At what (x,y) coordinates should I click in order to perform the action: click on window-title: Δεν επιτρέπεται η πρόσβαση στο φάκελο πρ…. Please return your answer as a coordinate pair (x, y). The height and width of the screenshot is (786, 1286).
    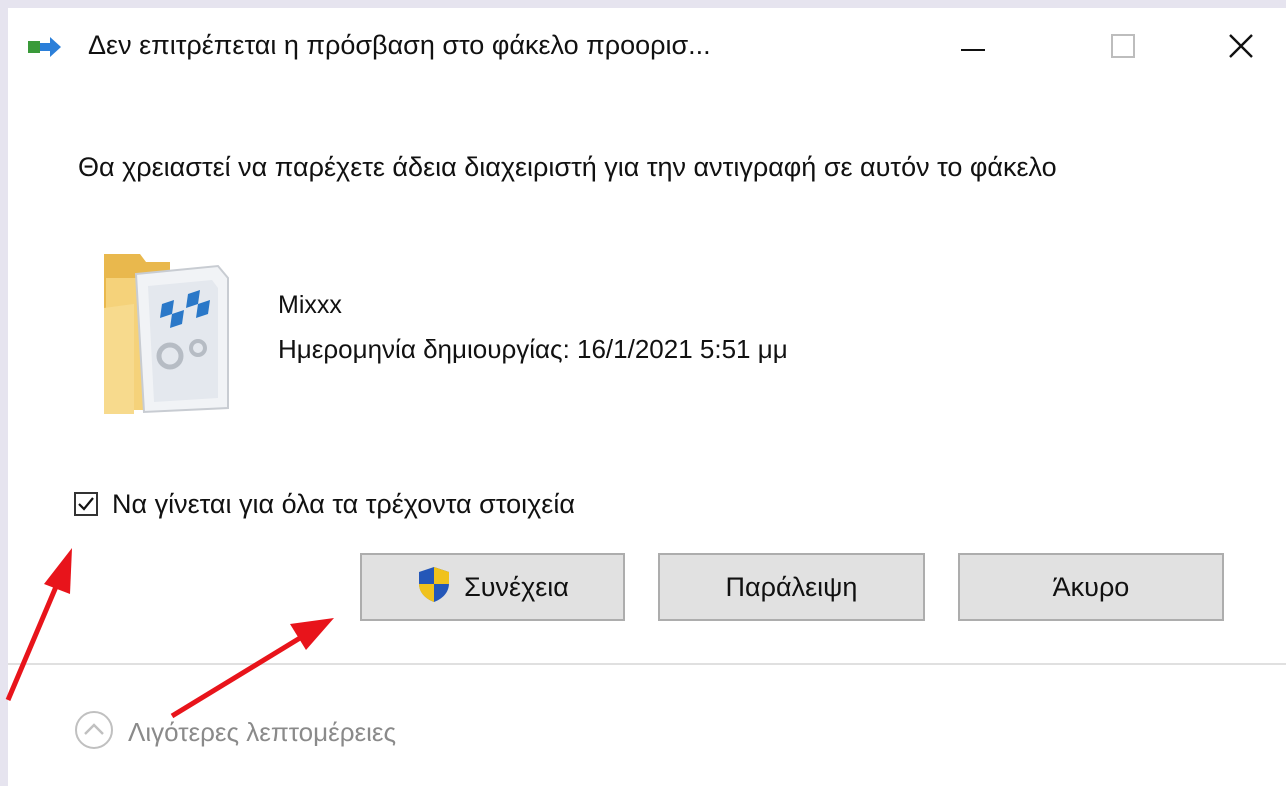
    Looking at the image, I should click on (399, 45).